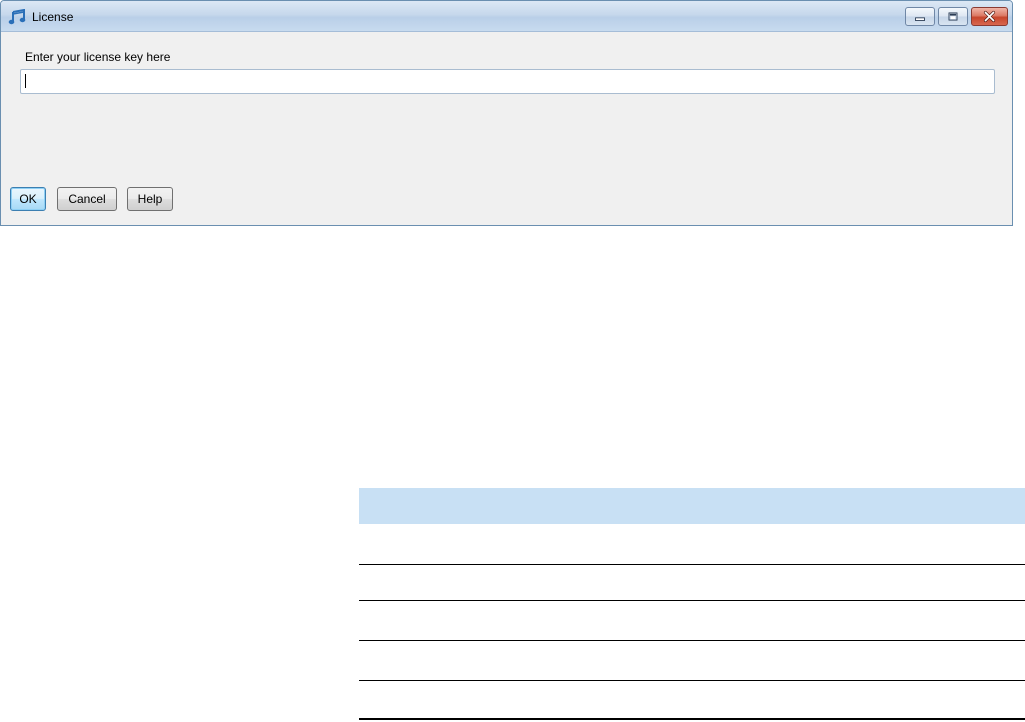  Describe the element at coordinates (28, 199) in the screenshot. I see `ok-button: OK` at that location.